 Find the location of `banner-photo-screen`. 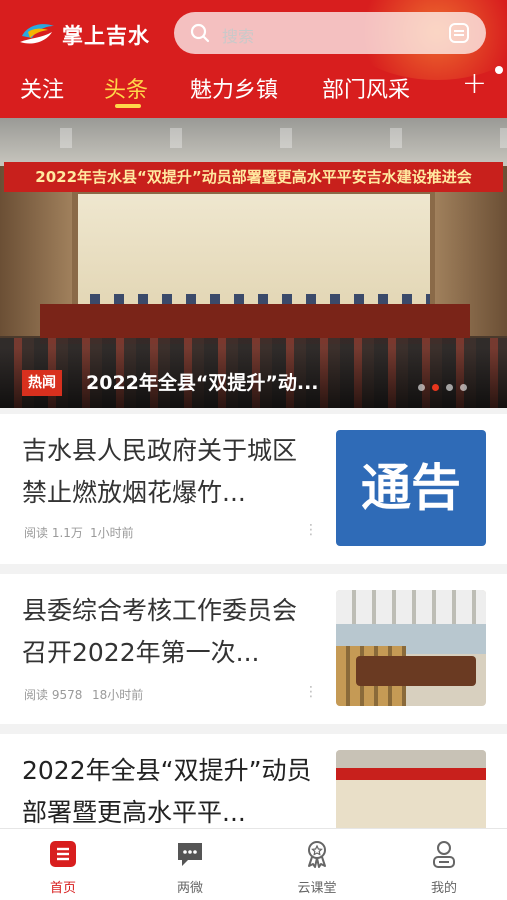

banner-photo-screen is located at coordinates (254, 249).